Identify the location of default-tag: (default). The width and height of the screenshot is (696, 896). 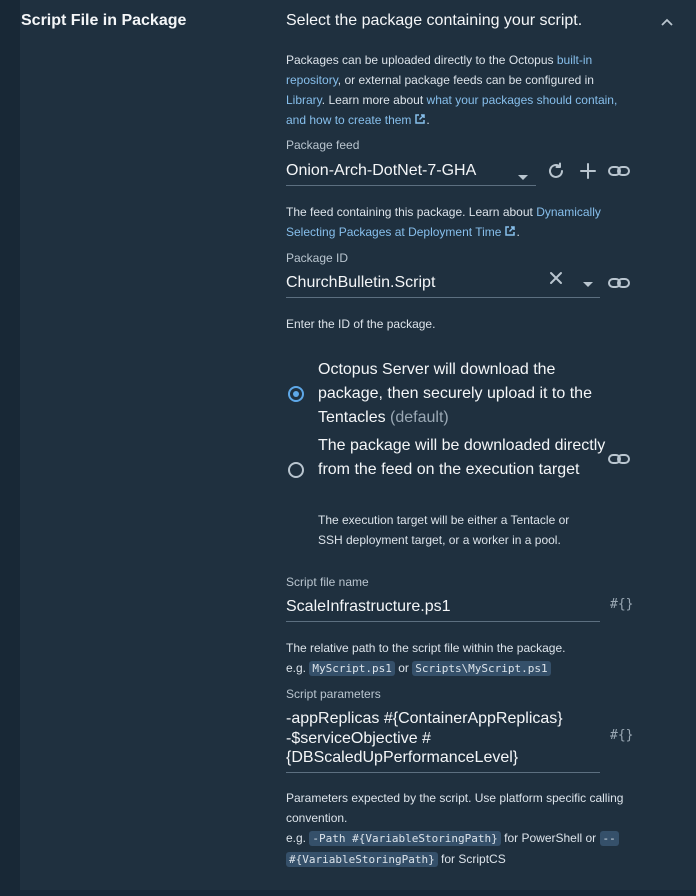
(419, 417).